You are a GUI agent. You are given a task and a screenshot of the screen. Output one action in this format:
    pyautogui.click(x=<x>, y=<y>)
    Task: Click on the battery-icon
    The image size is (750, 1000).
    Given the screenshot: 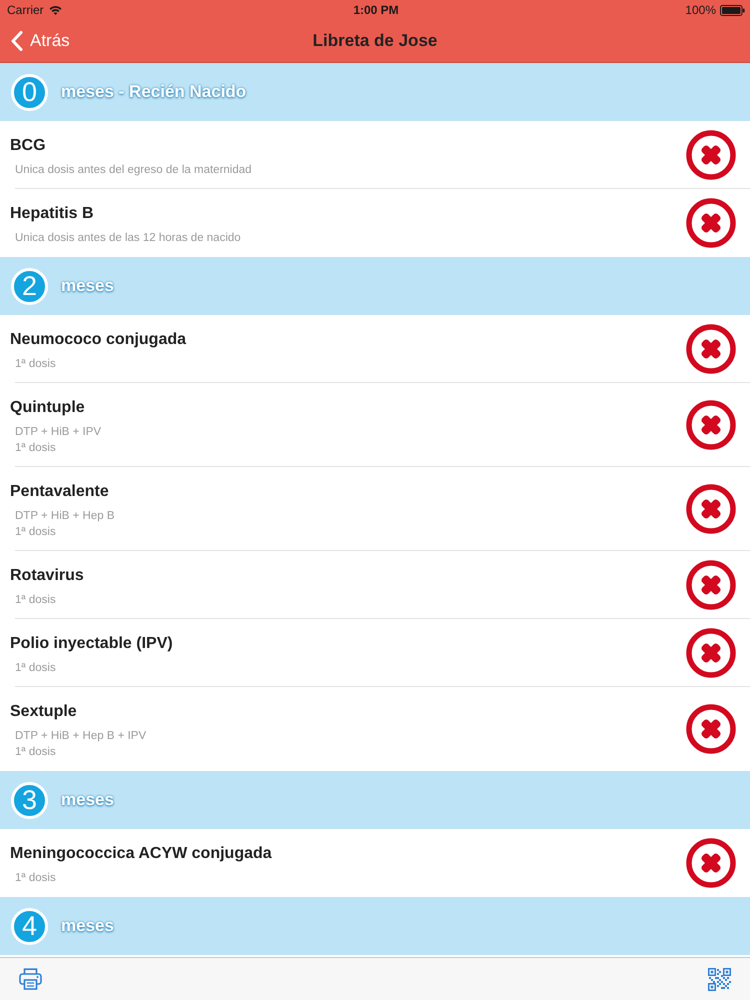 What is the action you would take?
    pyautogui.click(x=732, y=10)
    